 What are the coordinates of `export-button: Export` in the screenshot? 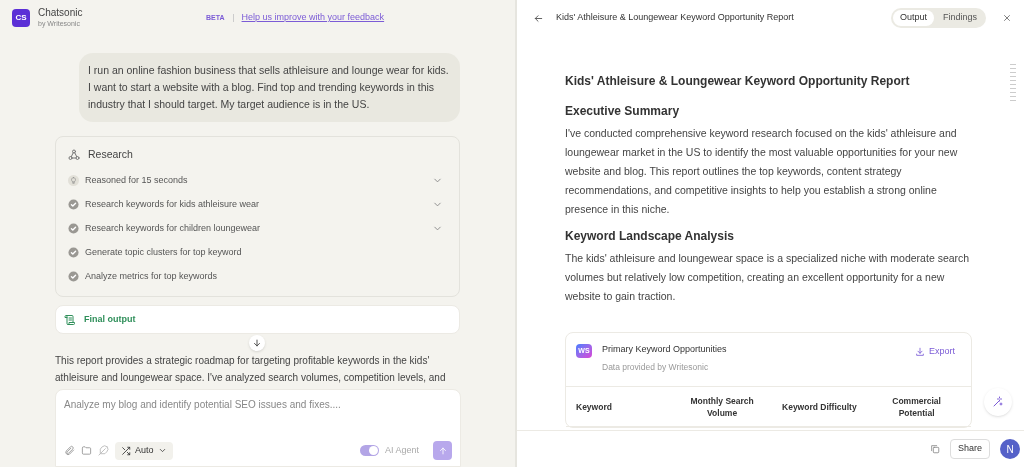 It's located at (935, 352).